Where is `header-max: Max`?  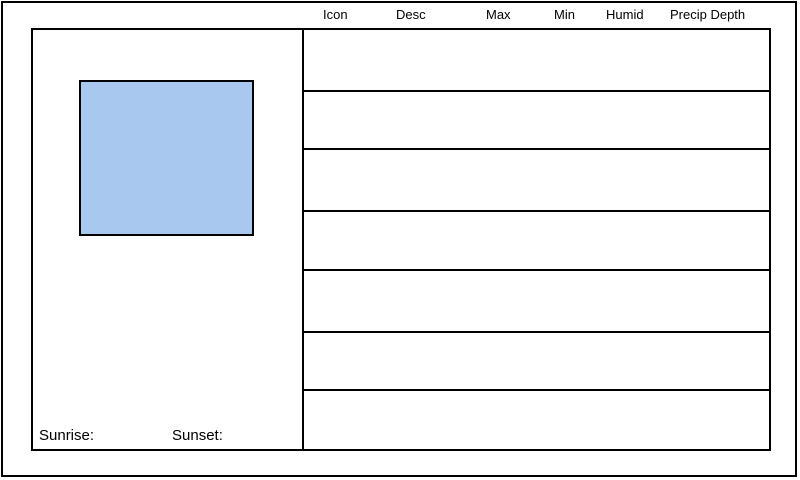 header-max: Max is located at coordinates (498, 14).